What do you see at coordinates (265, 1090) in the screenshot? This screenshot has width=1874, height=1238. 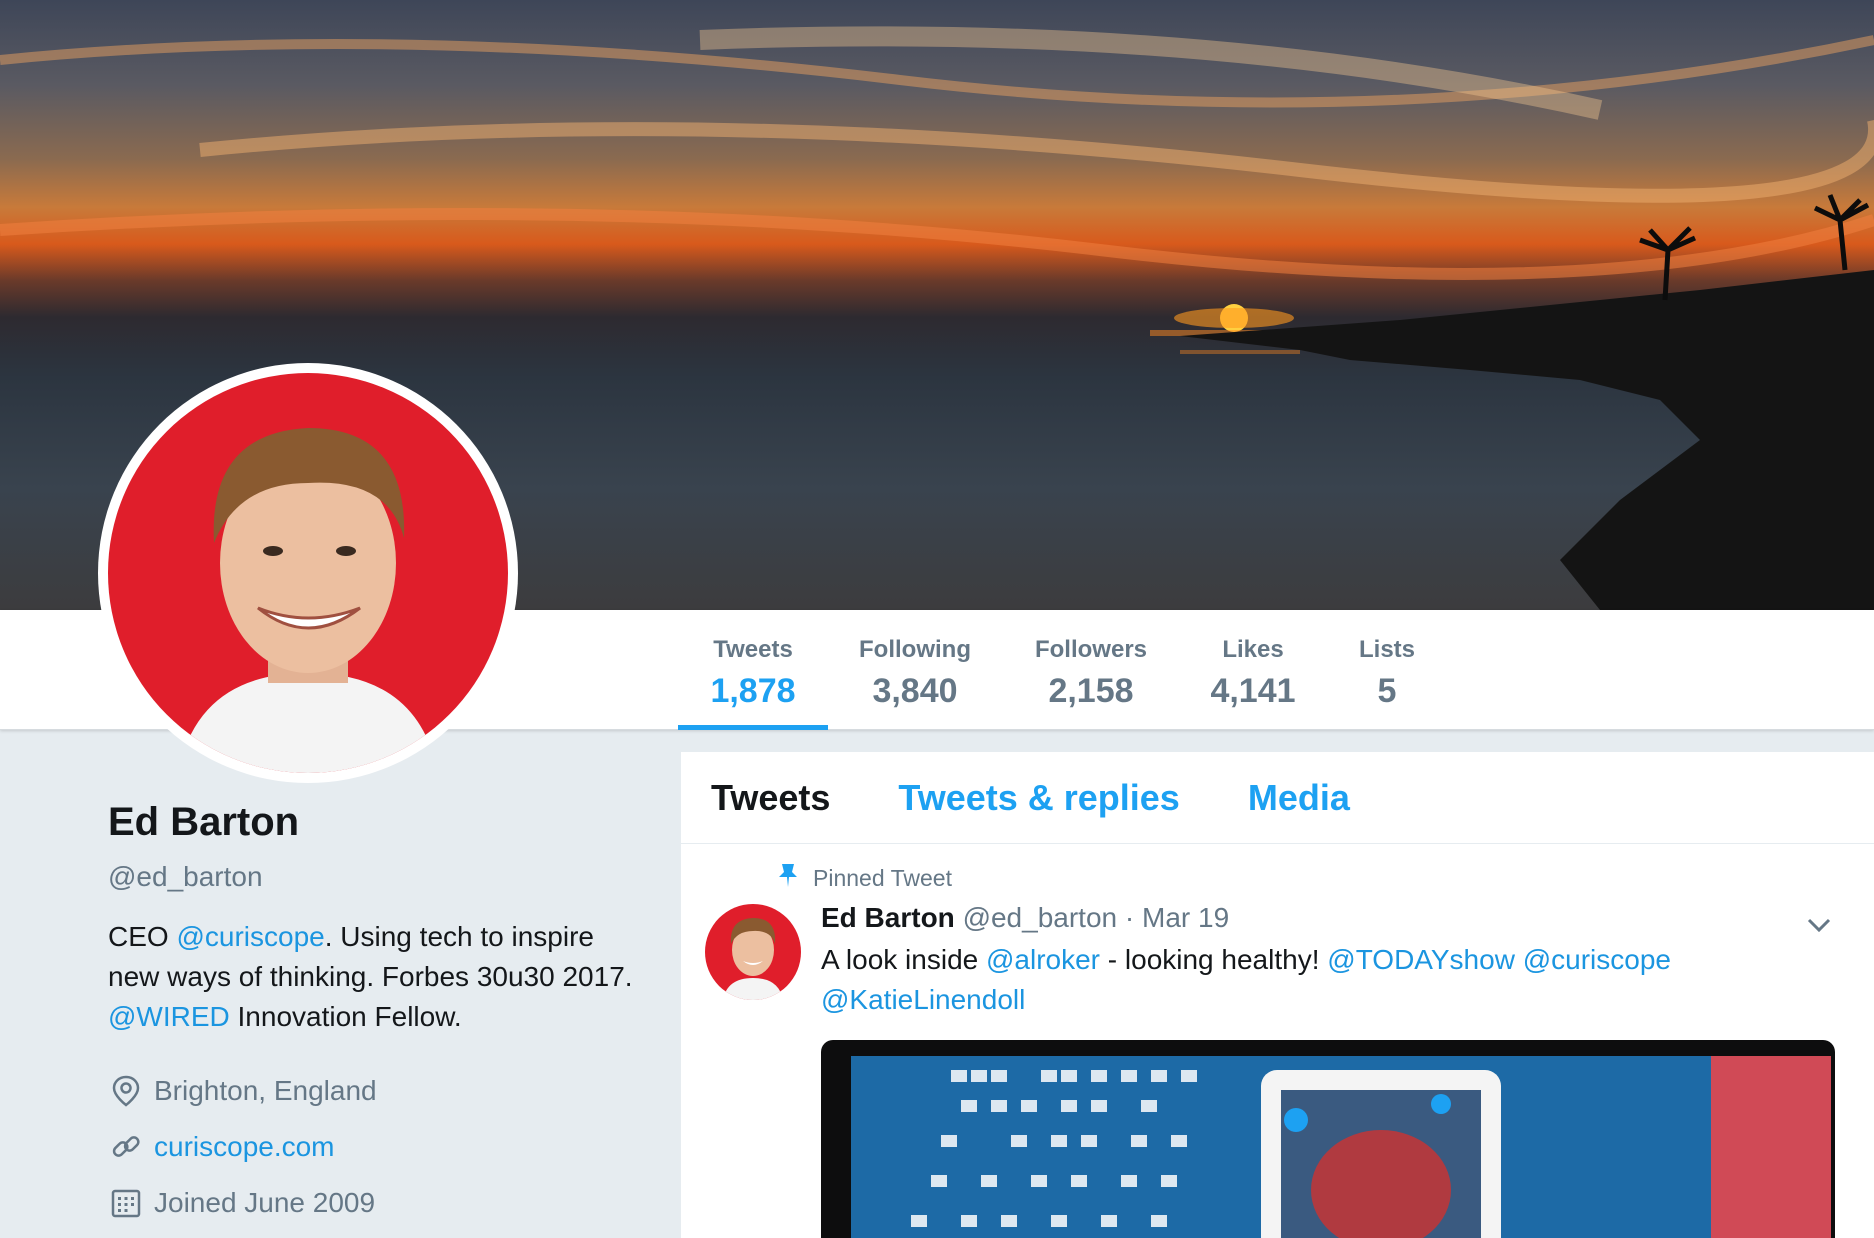 I see `location-text: Brighton, England` at bounding box center [265, 1090].